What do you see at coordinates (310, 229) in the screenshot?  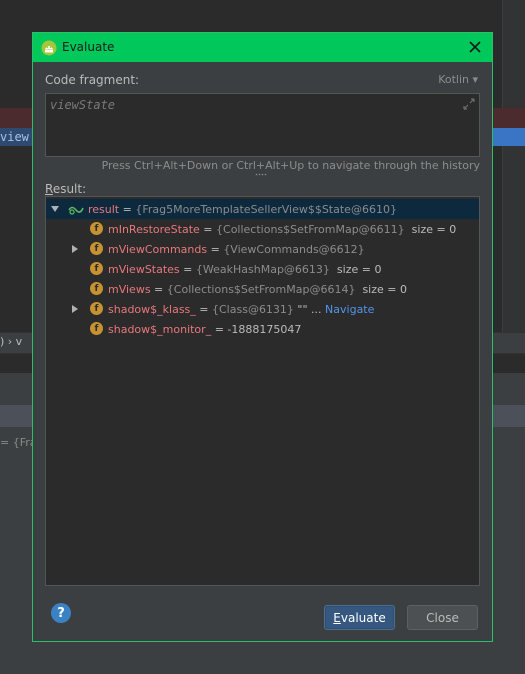 I see `variable-value: {Collections$SetFromMap@6611}` at bounding box center [310, 229].